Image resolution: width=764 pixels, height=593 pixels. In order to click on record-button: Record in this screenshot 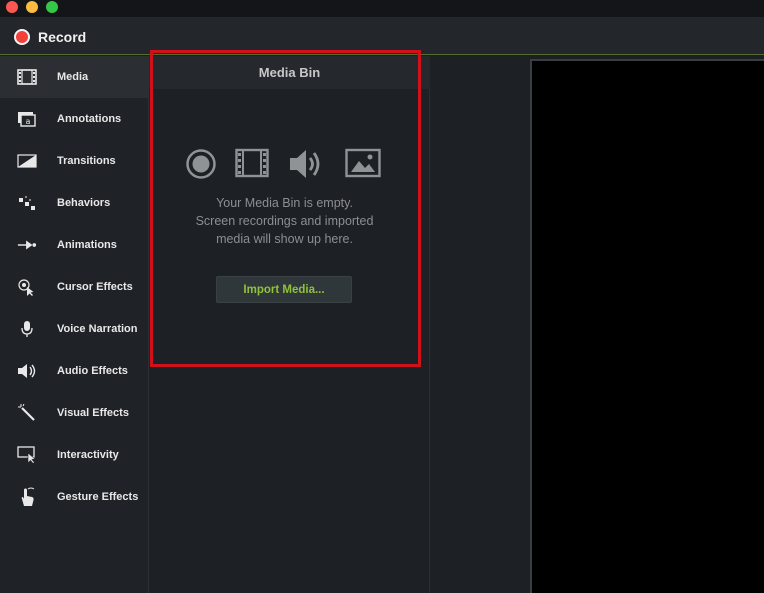, I will do `click(50, 37)`.